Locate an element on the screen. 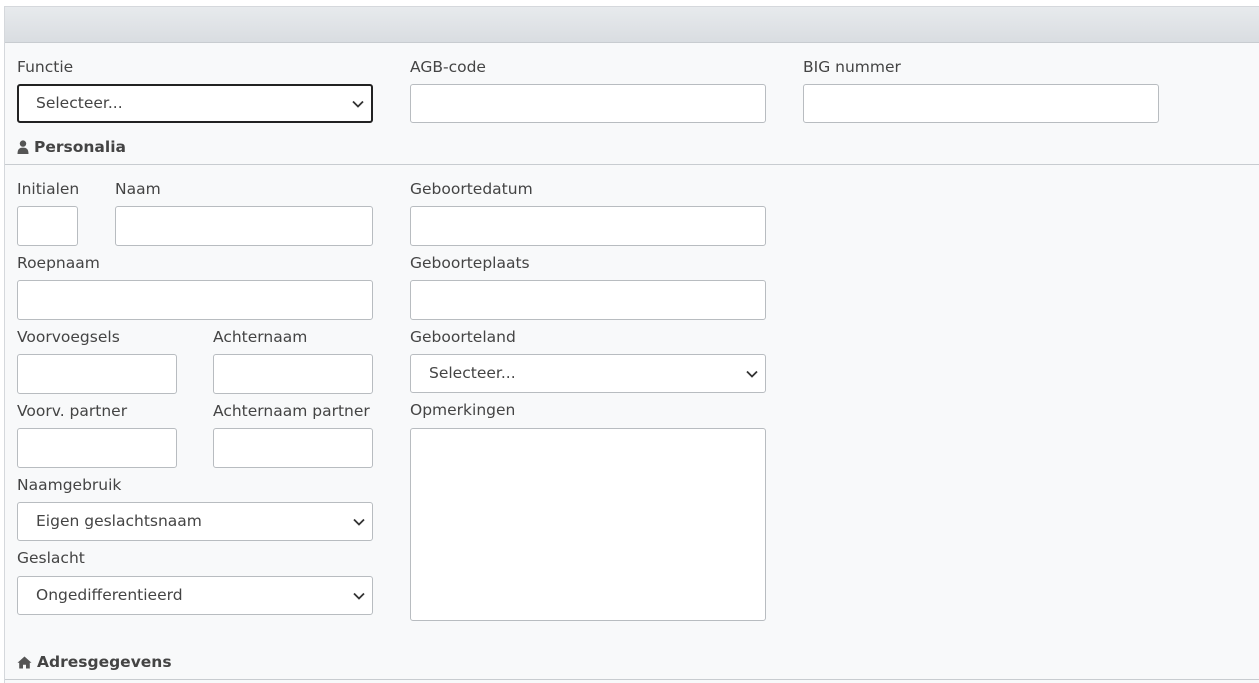 This screenshot has width=1259, height=683. achternaam-partner-label: Achternaam partner is located at coordinates (291, 411).